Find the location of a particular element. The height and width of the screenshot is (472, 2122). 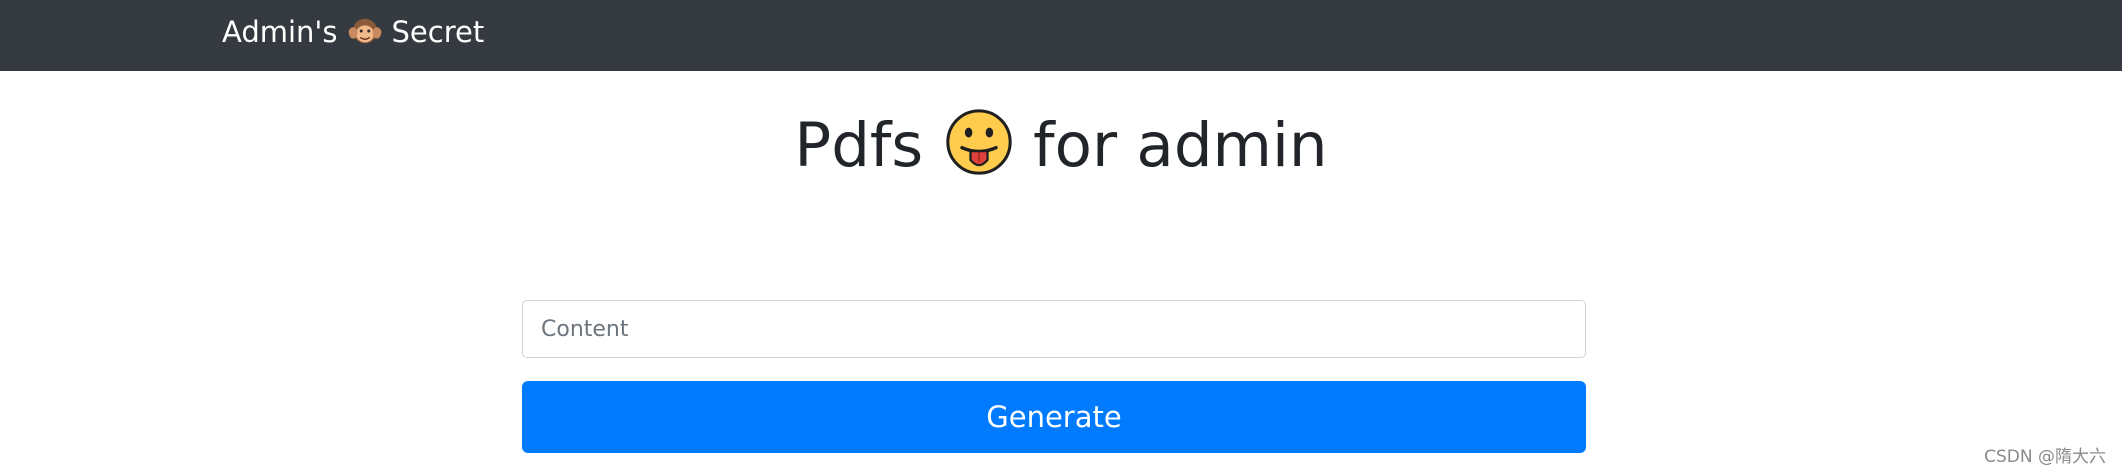

hear-no-evil-monkey-icon is located at coordinates (364, 32).